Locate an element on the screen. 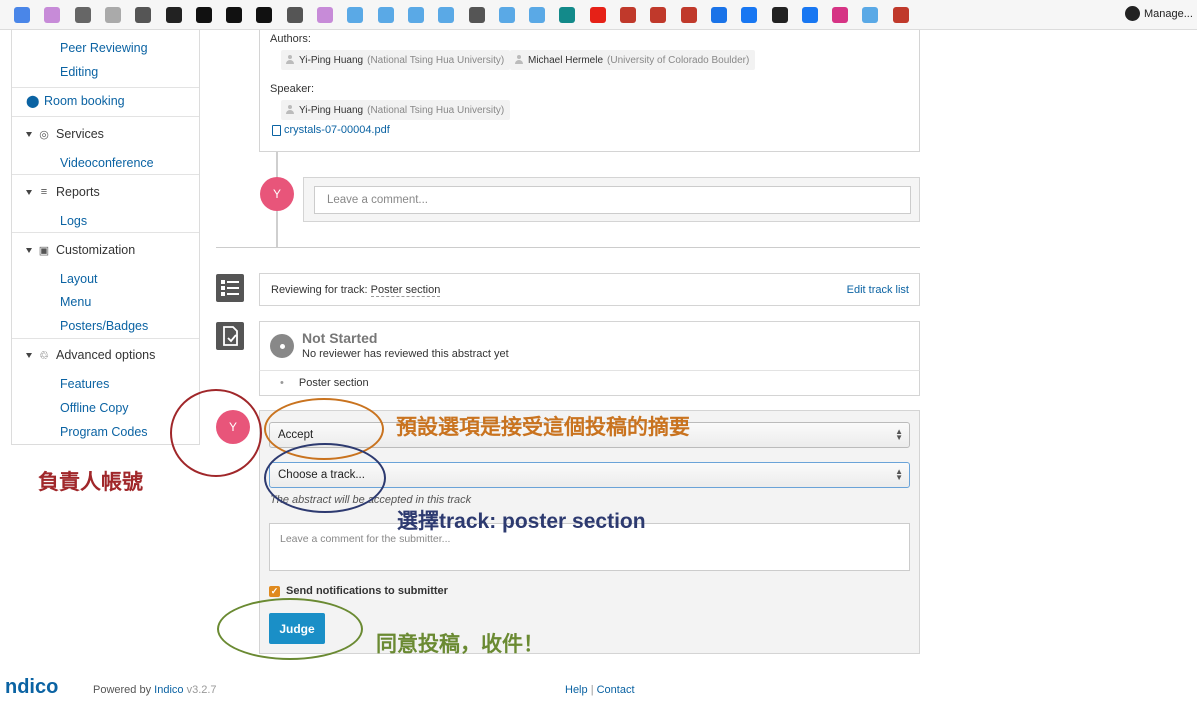 Image resolution: width=1197 pixels, height=715 pixels. review-track-name: Poster section is located at coordinates (405, 290).